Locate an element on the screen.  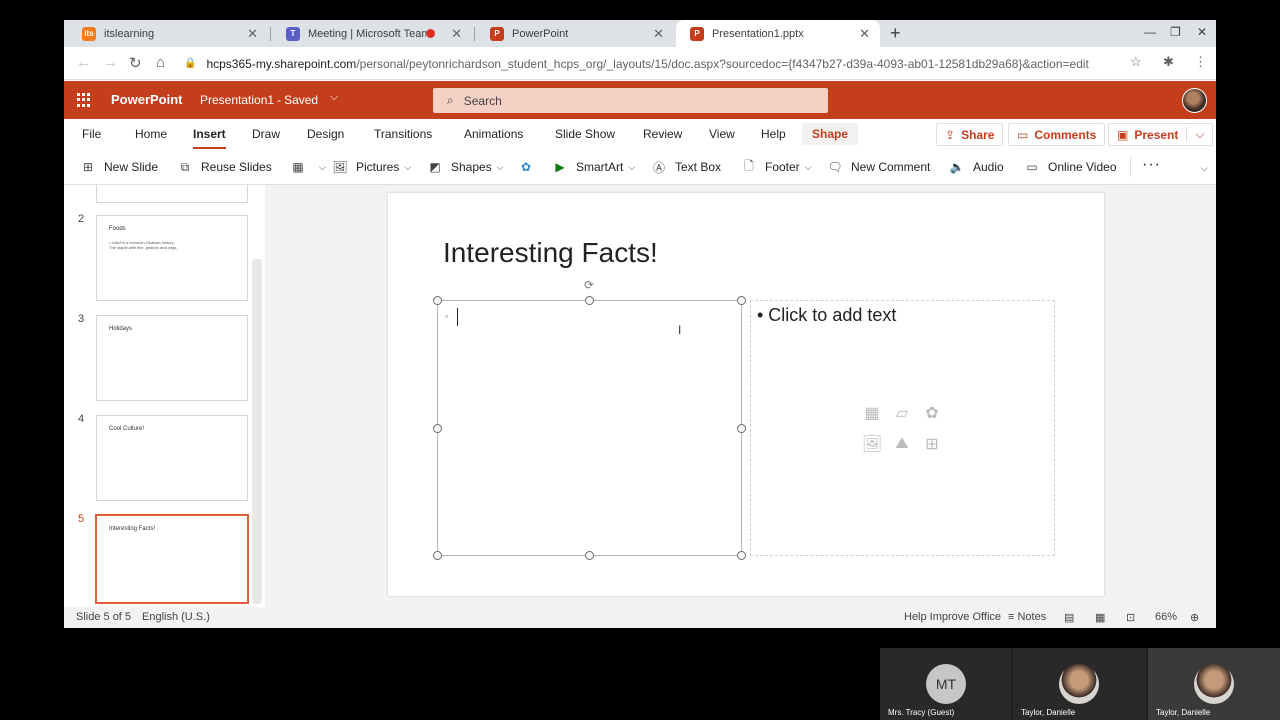
back-icon: ← is located at coordinates (83, 62).